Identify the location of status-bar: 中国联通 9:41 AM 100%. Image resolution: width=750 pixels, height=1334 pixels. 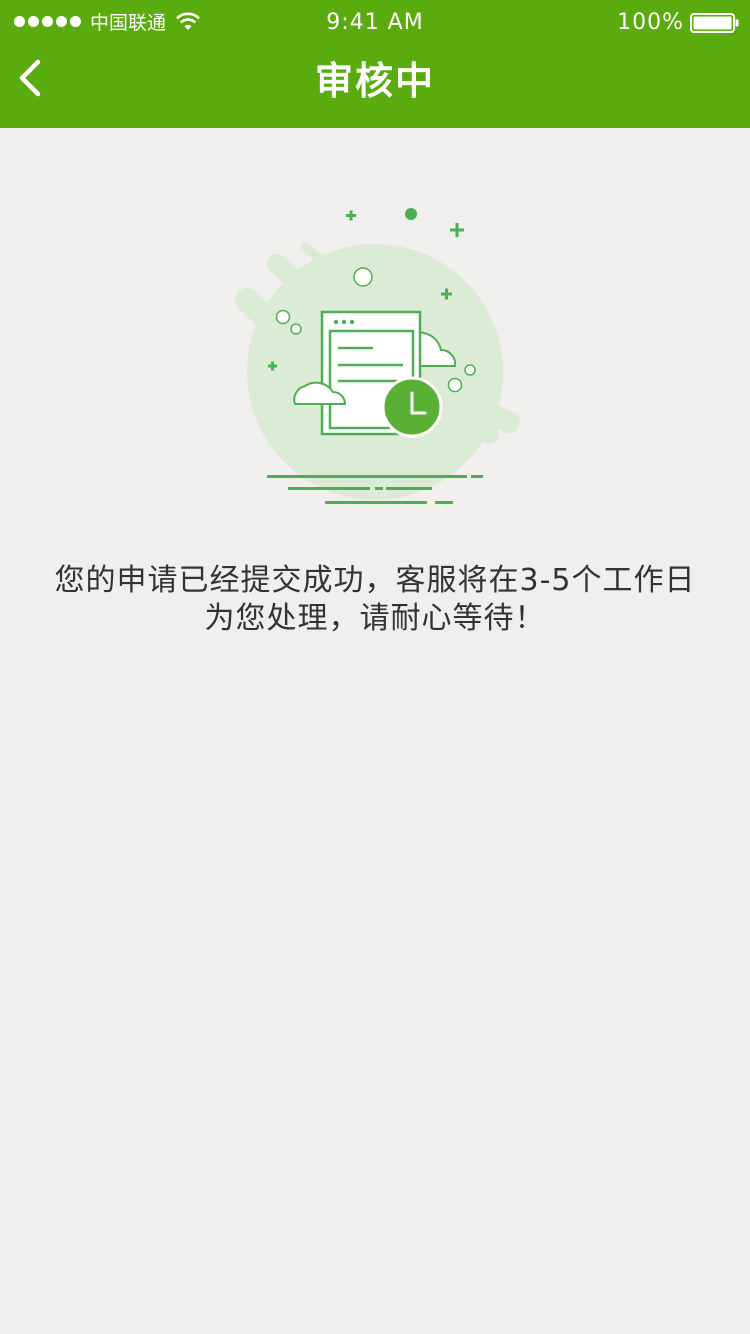
(375, 22).